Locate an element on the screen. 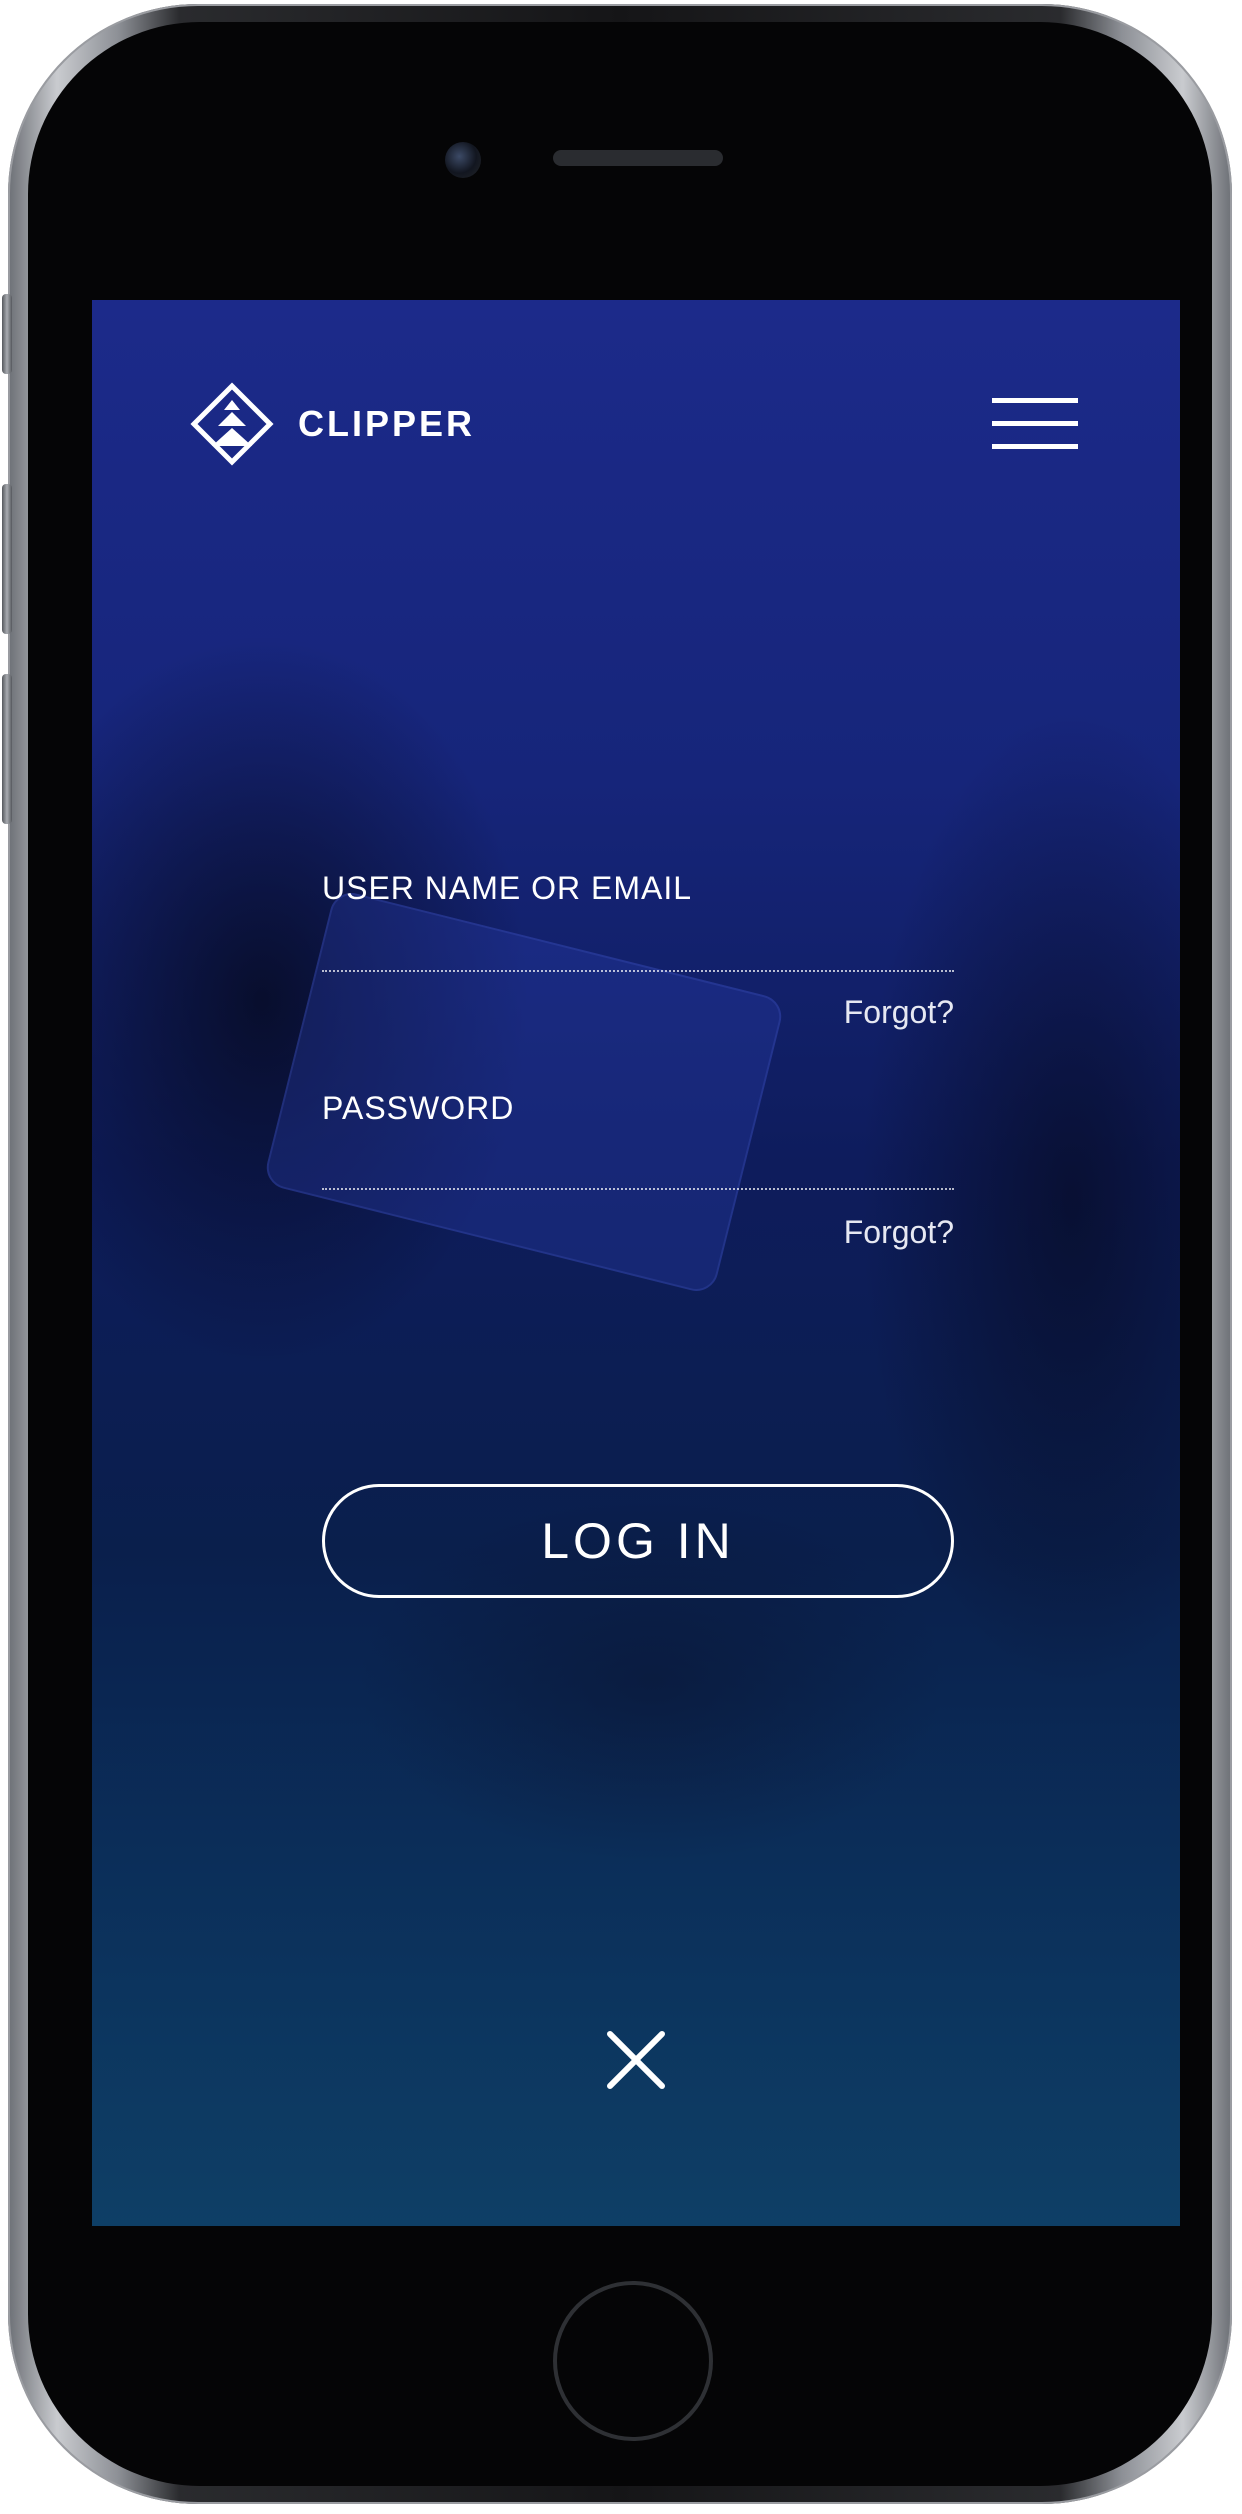 The width and height of the screenshot is (1242, 2514). forgot-username-link: Forgot? is located at coordinates (899, 1012).